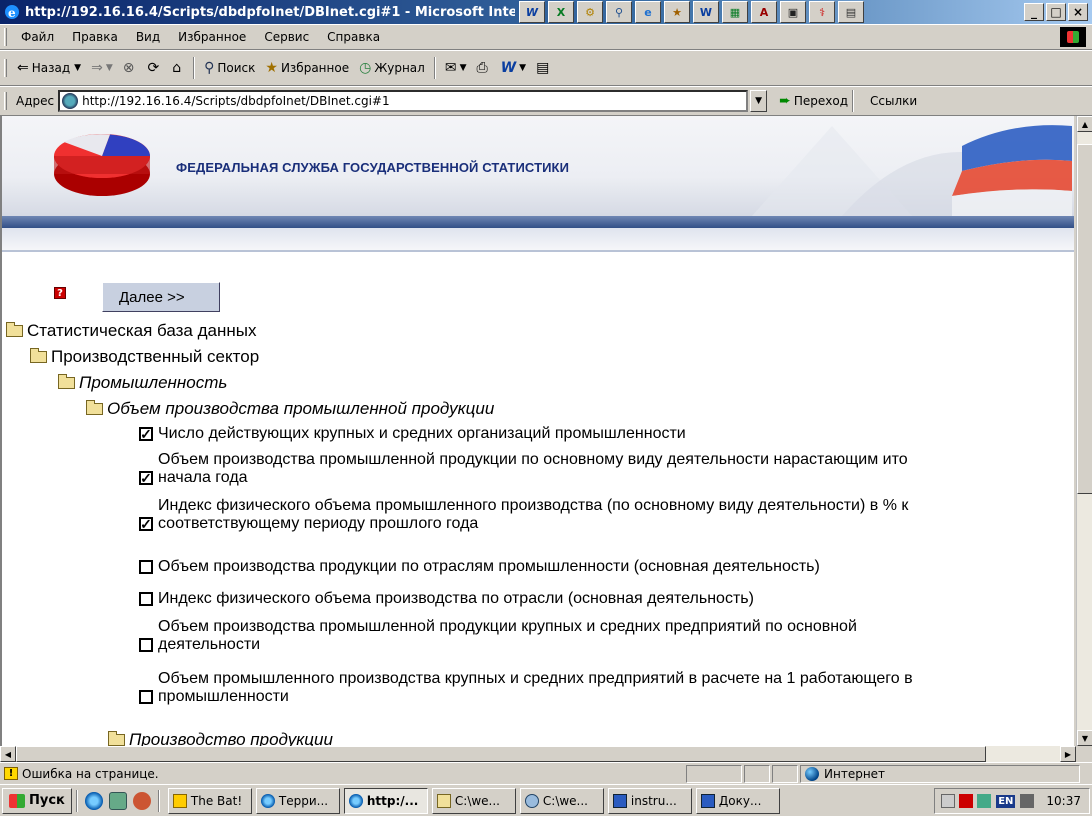 This screenshot has height=816, width=1092. What do you see at coordinates (93, 800) in the screenshot?
I see `quicklaunch-ie-icon` at bounding box center [93, 800].